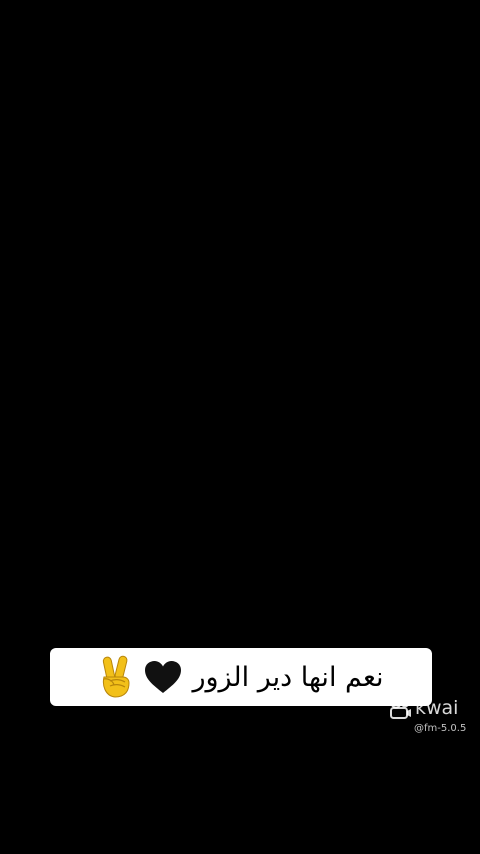 The width and height of the screenshot is (480, 854). What do you see at coordinates (163, 677) in the screenshot?
I see `black-heart-icon` at bounding box center [163, 677].